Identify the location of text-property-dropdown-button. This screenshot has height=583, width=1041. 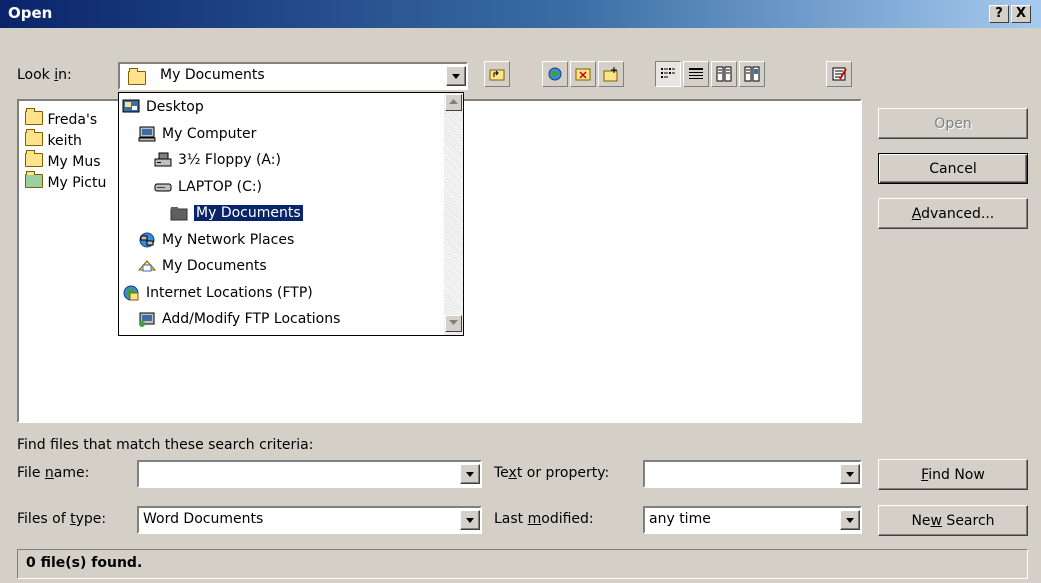
(850, 474).